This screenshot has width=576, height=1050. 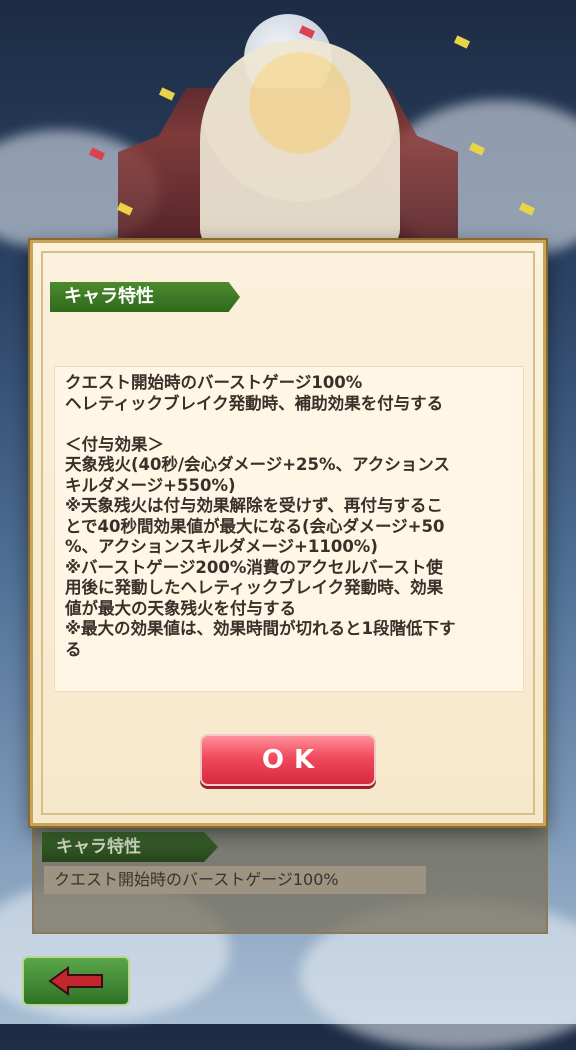 I want to click on description-line: ※天象残火は付与効果解除を受けず、再付与するこ, so click(x=254, y=505).